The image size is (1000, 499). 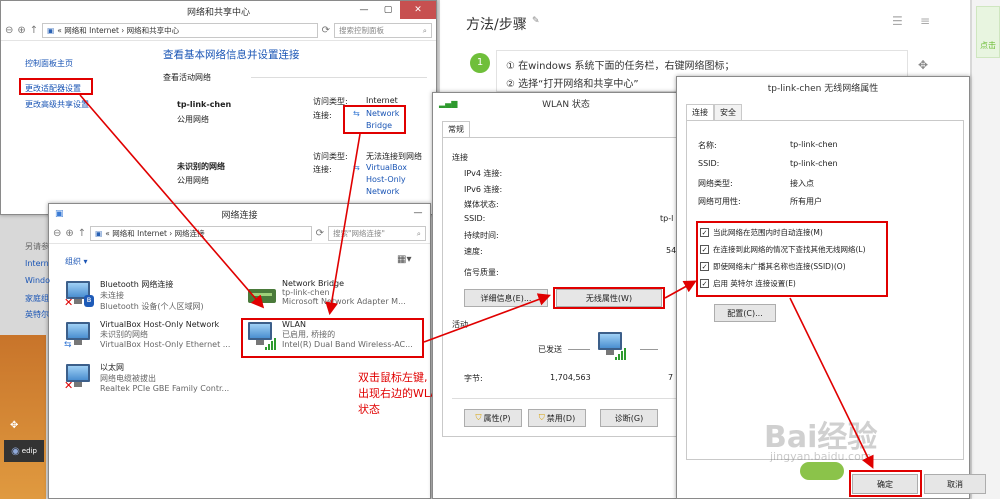 I want to click on arrow-bridge-to-wlan, so click(x=343, y=224).